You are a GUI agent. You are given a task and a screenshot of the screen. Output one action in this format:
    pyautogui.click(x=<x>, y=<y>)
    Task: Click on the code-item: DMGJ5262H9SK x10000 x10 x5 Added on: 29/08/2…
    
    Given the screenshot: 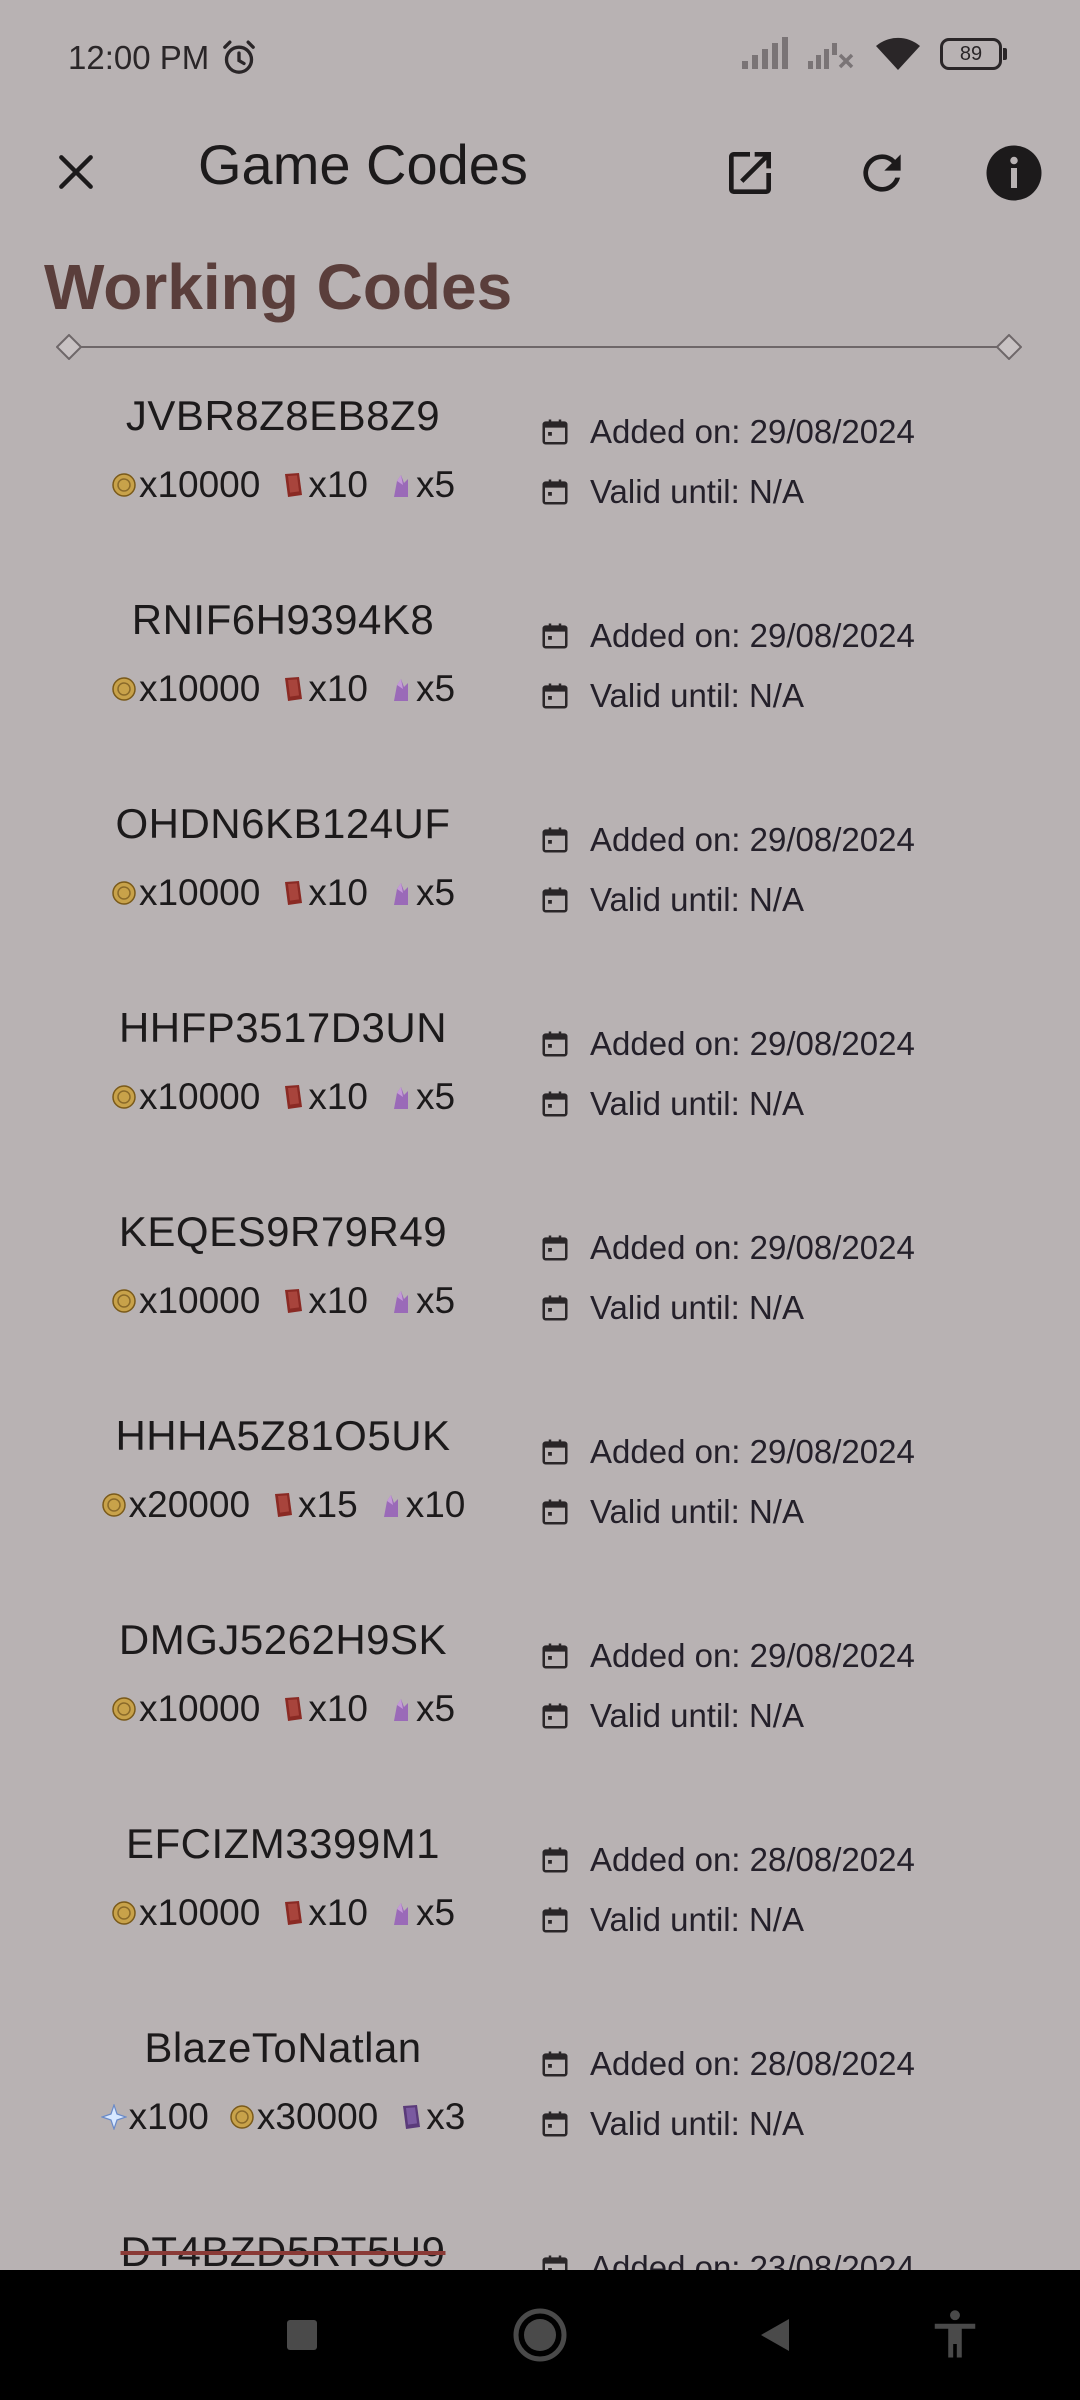 What is the action you would take?
    pyautogui.click(x=540, y=1706)
    